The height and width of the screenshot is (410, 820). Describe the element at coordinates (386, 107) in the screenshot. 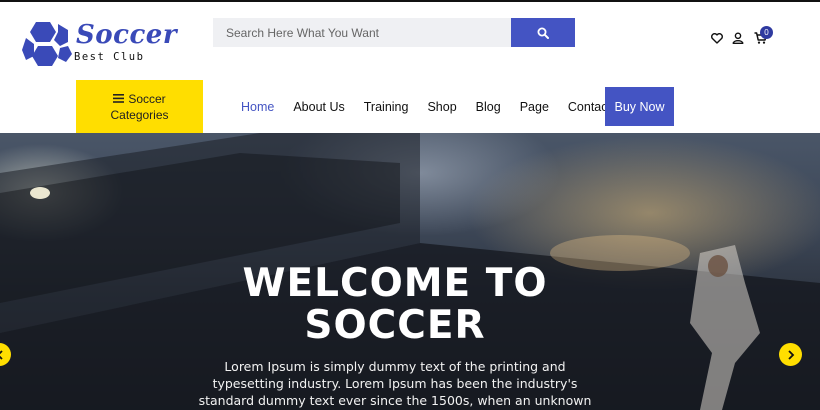

I see `nav-training: Training` at that location.